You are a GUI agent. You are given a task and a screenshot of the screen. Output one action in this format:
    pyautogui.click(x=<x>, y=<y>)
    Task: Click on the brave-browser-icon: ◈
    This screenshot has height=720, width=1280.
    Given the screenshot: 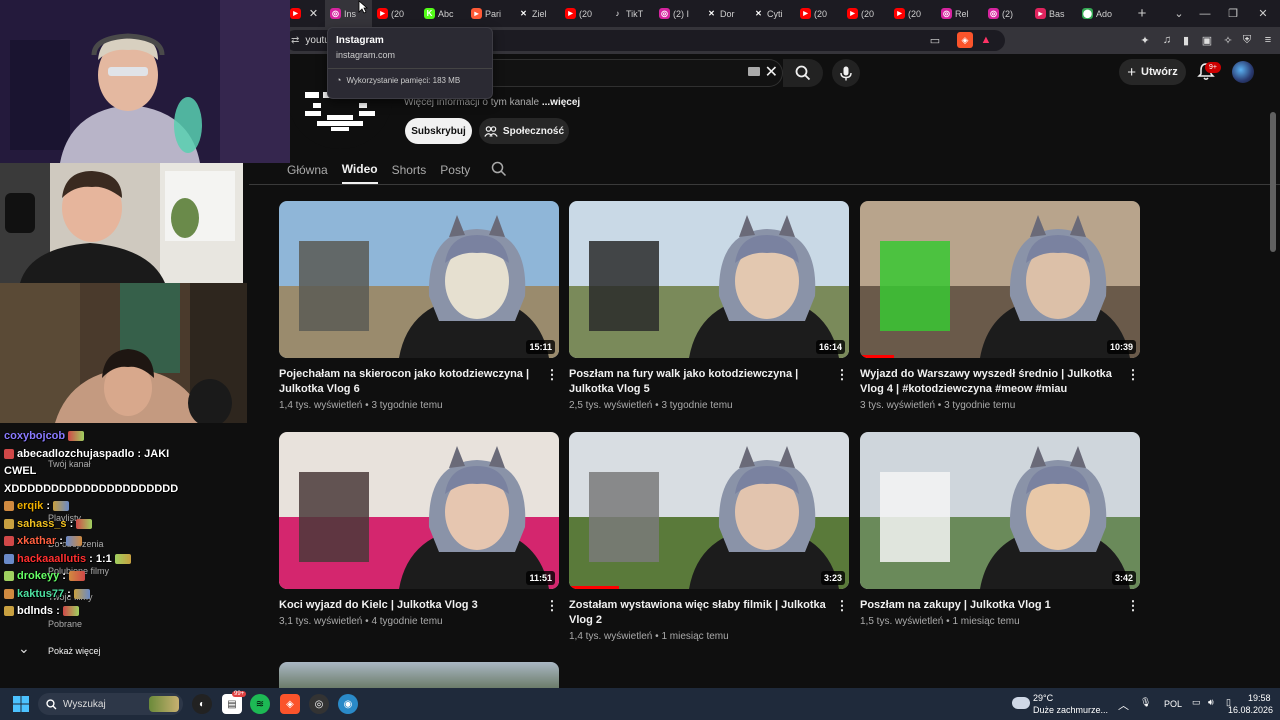 What is the action you would take?
    pyautogui.click(x=290, y=704)
    